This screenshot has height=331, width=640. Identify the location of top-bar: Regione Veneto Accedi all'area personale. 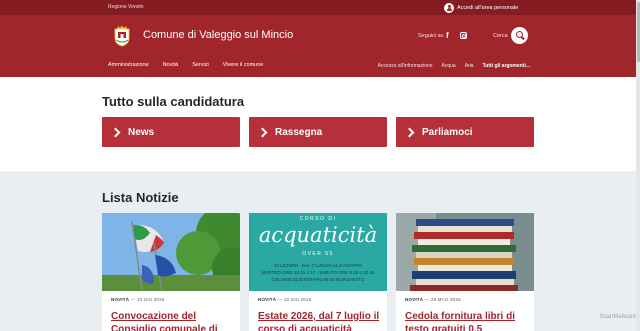
(320, 7).